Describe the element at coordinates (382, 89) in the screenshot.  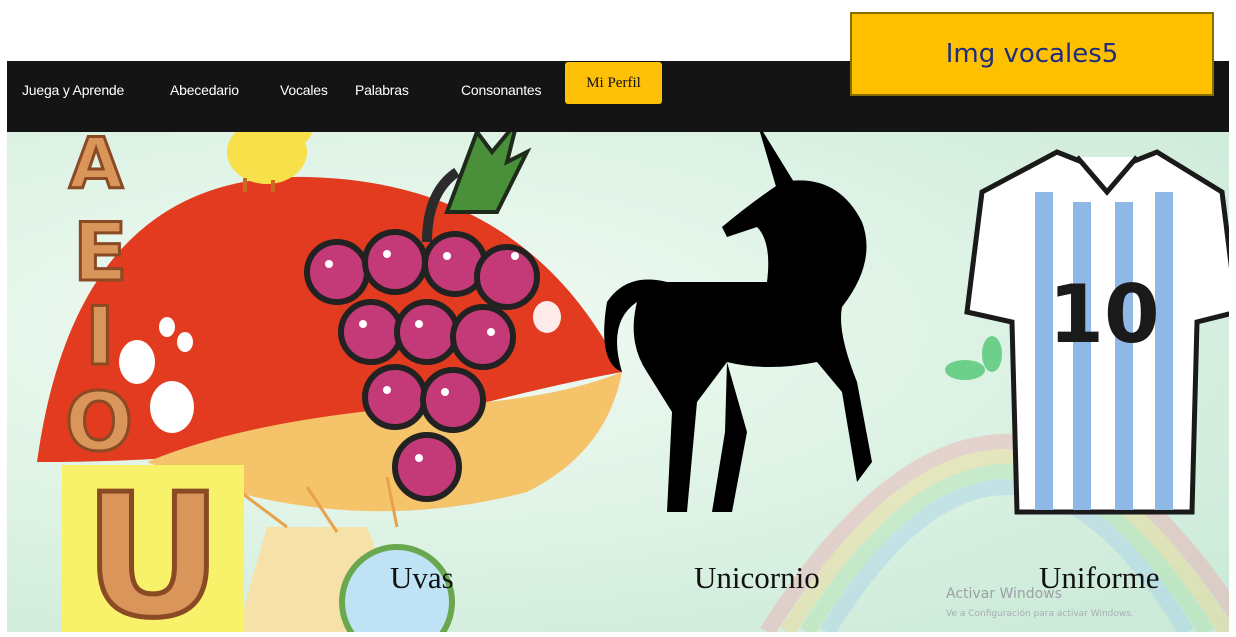
I see `nav-link-palabras: Palabras` at that location.